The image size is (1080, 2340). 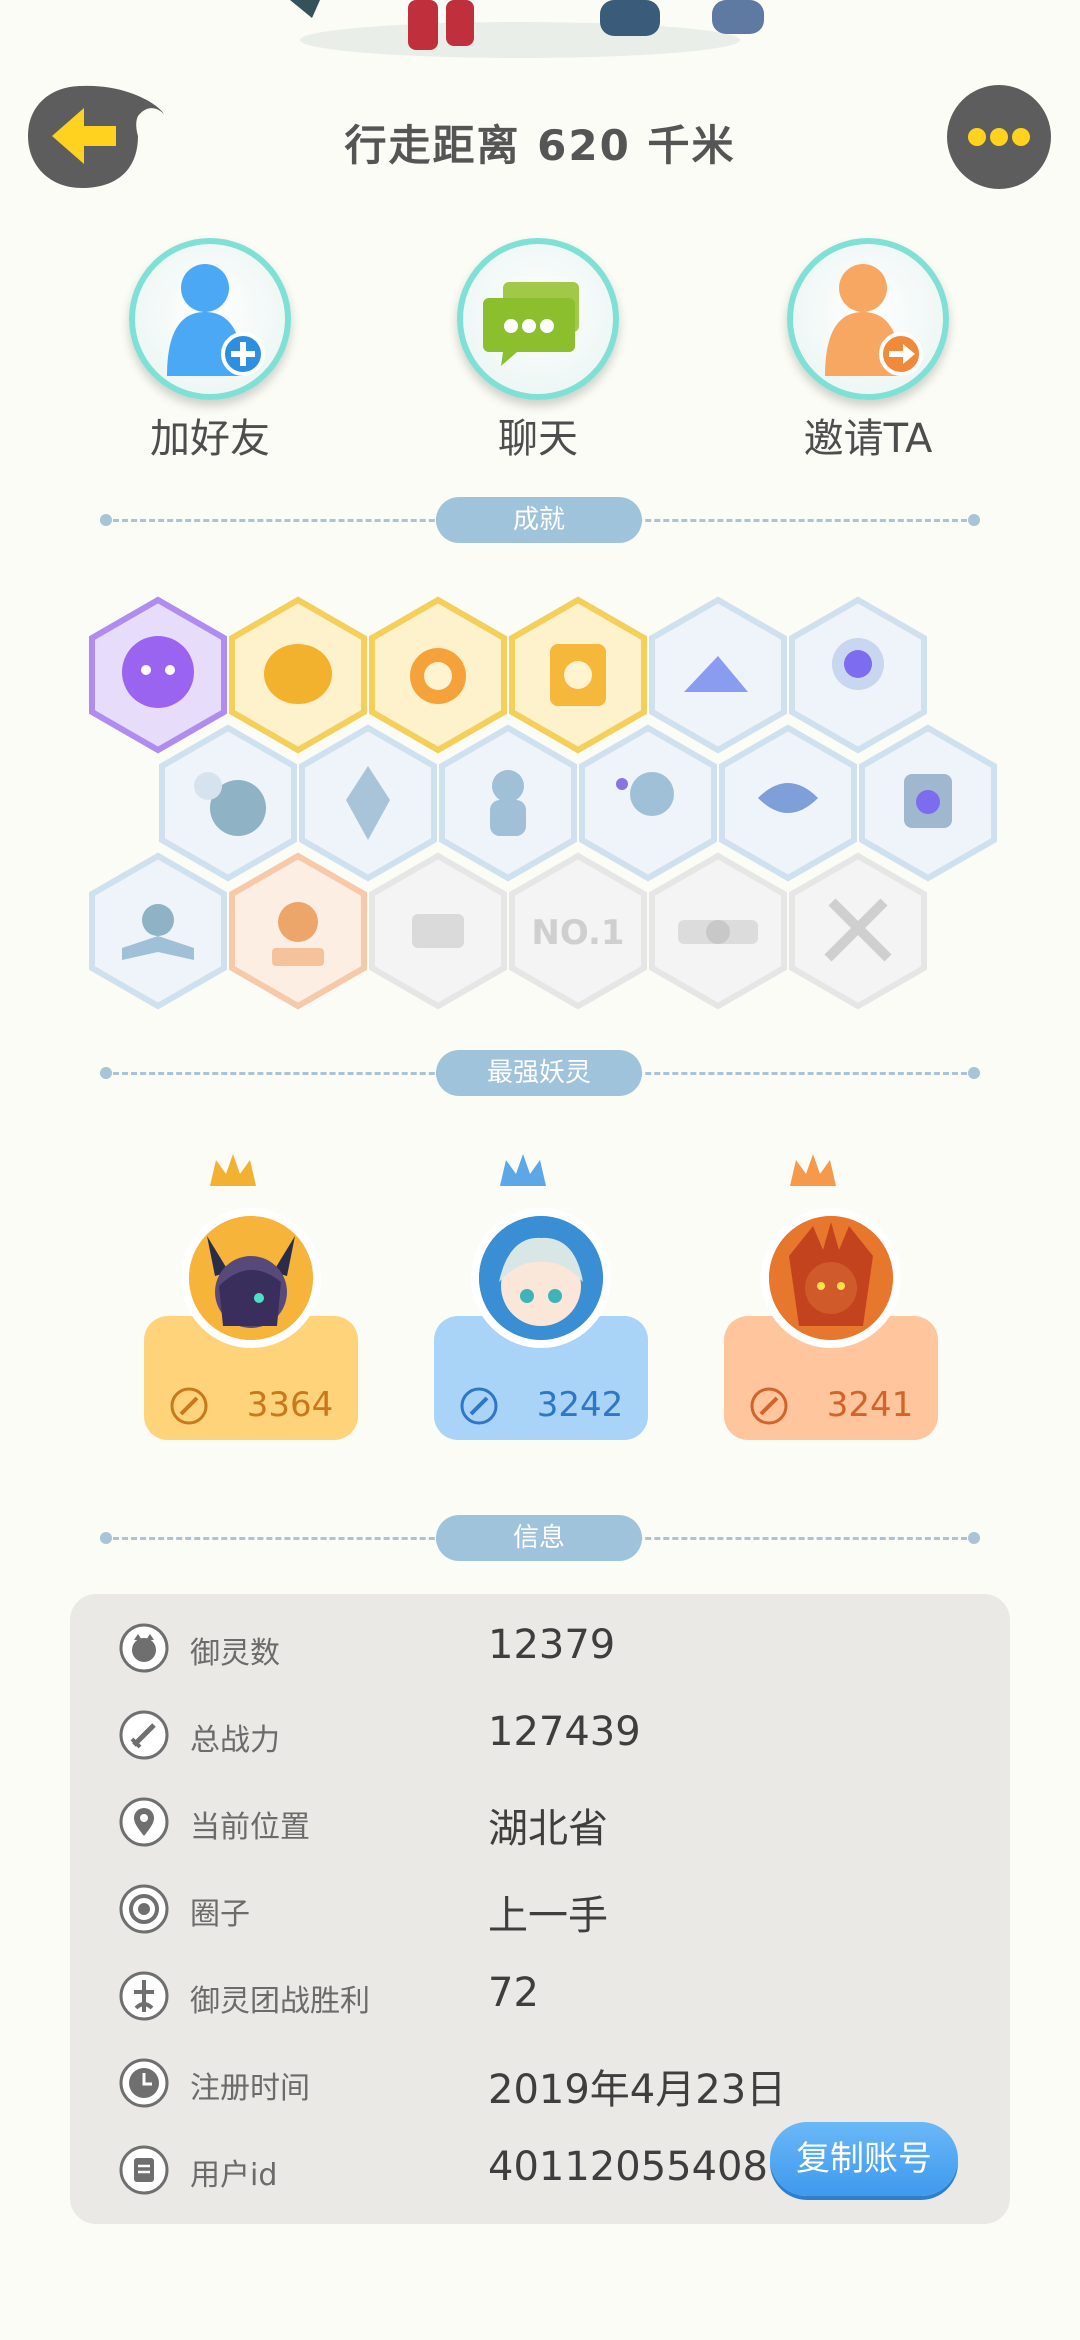 What do you see at coordinates (220, 1914) in the screenshot?
I see `info-label: 圈子` at bounding box center [220, 1914].